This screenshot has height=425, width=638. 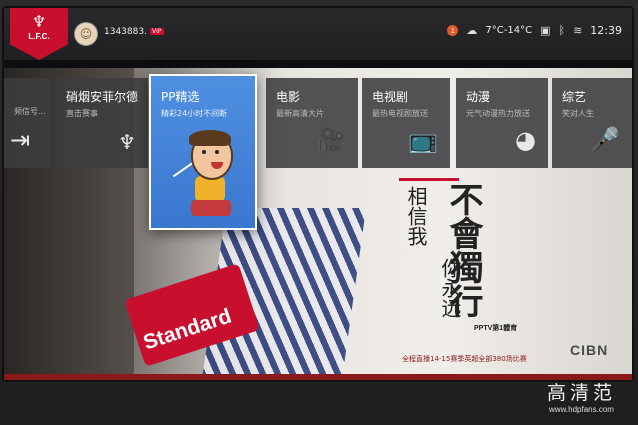 What do you see at coordinates (210, 138) in the screenshot?
I see `mascot-hair` at bounding box center [210, 138].